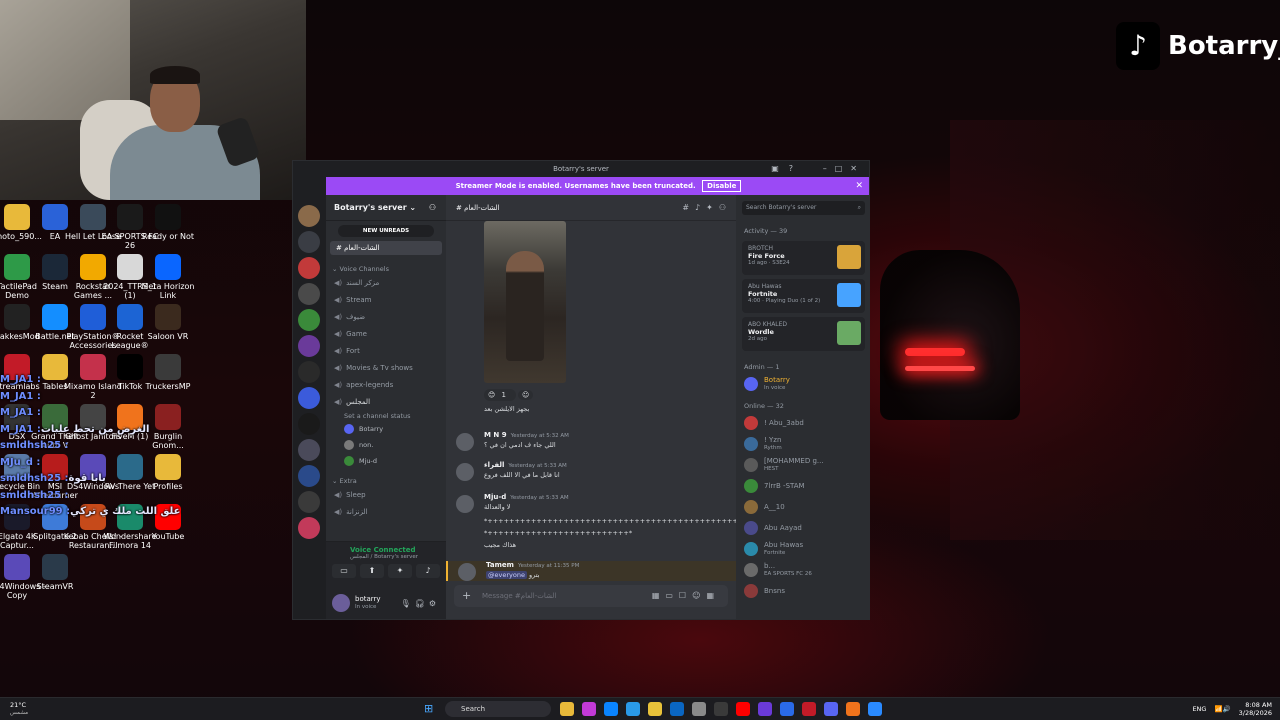 The height and width of the screenshot is (720, 1280). What do you see at coordinates (386, 248) in the screenshot?
I see `channel-selected: # الشات-العام` at bounding box center [386, 248].